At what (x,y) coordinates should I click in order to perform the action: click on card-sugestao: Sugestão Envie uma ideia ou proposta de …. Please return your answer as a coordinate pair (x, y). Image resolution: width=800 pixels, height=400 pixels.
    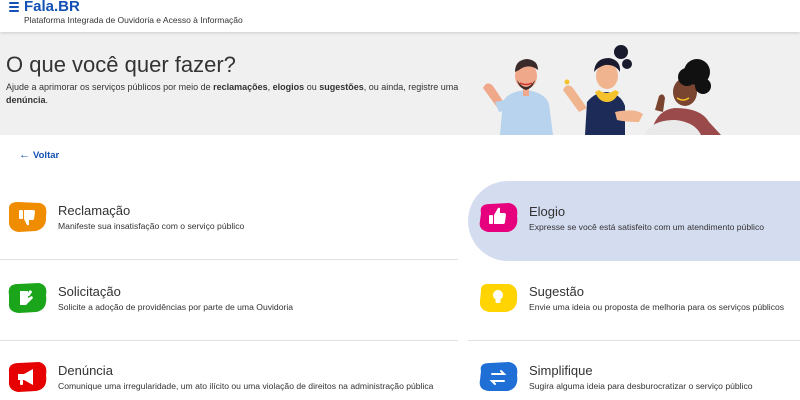
    Looking at the image, I should click on (634, 301).